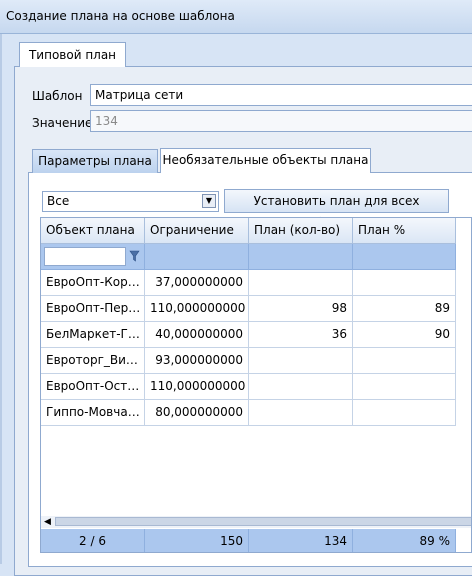  I want to click on filter-select-value: Все, so click(58, 201).